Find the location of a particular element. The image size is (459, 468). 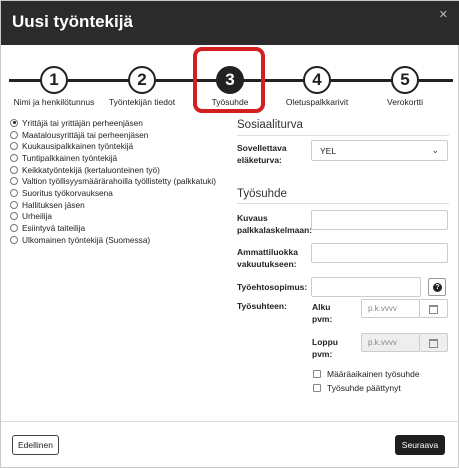

close-icon: ✕ is located at coordinates (443, 14).